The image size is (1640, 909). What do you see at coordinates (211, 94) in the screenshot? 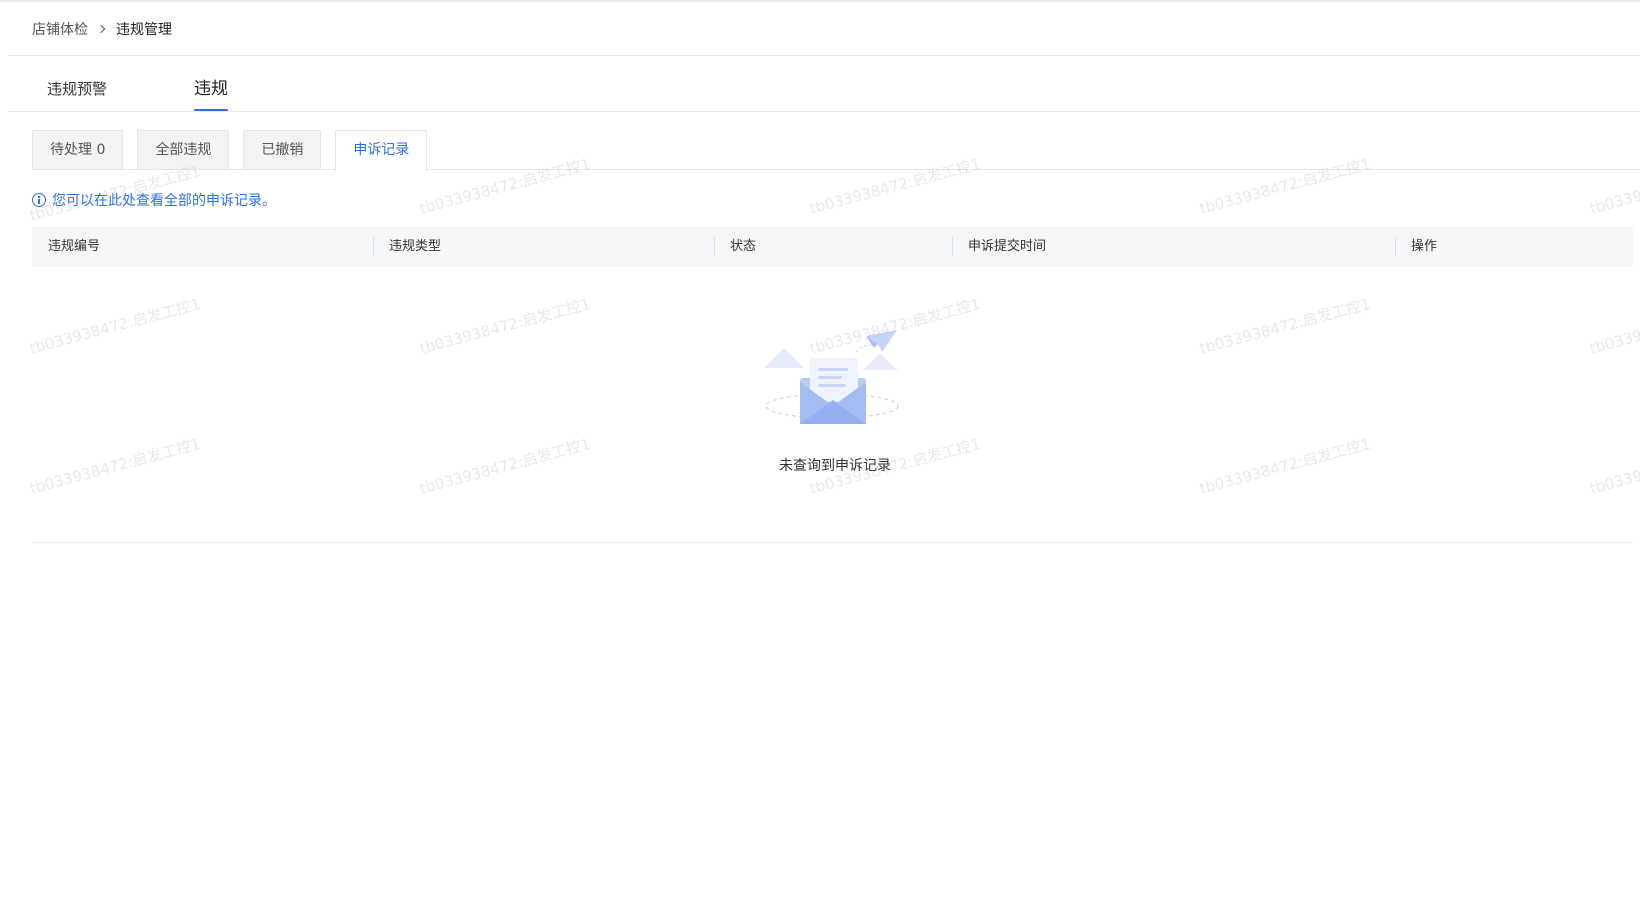
I see `tab-violation: 违规` at bounding box center [211, 94].